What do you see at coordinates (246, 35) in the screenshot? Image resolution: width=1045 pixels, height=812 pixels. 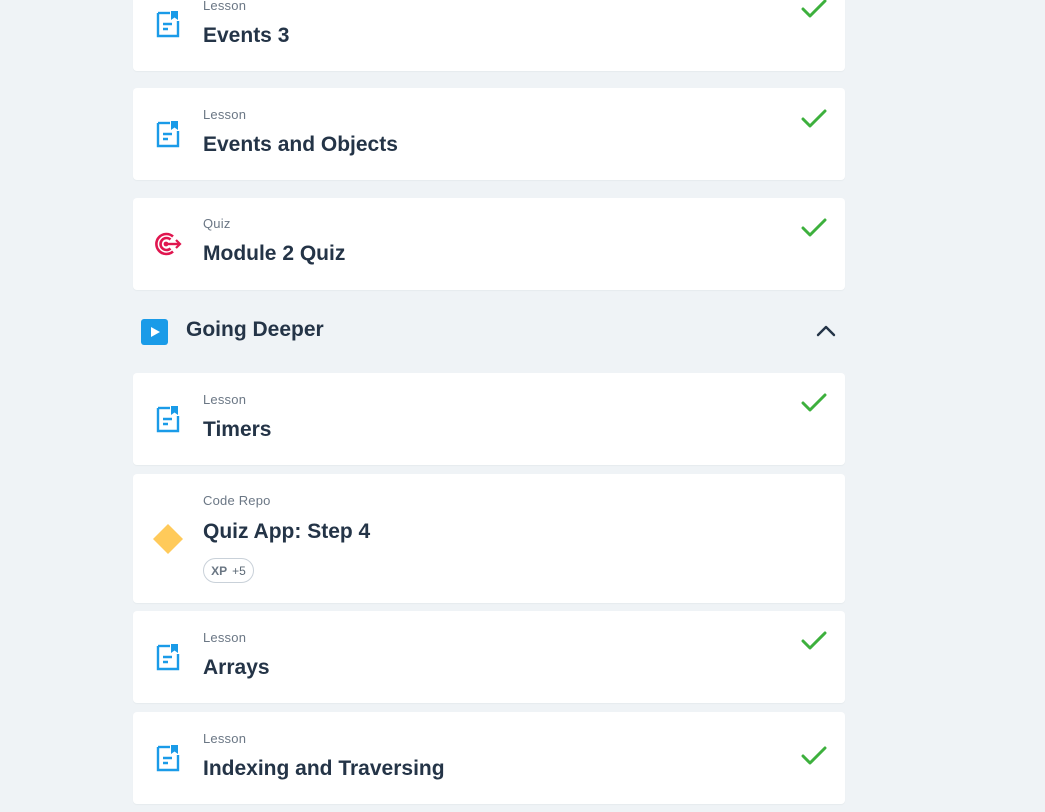 I see `item-title: Events 3` at bounding box center [246, 35].